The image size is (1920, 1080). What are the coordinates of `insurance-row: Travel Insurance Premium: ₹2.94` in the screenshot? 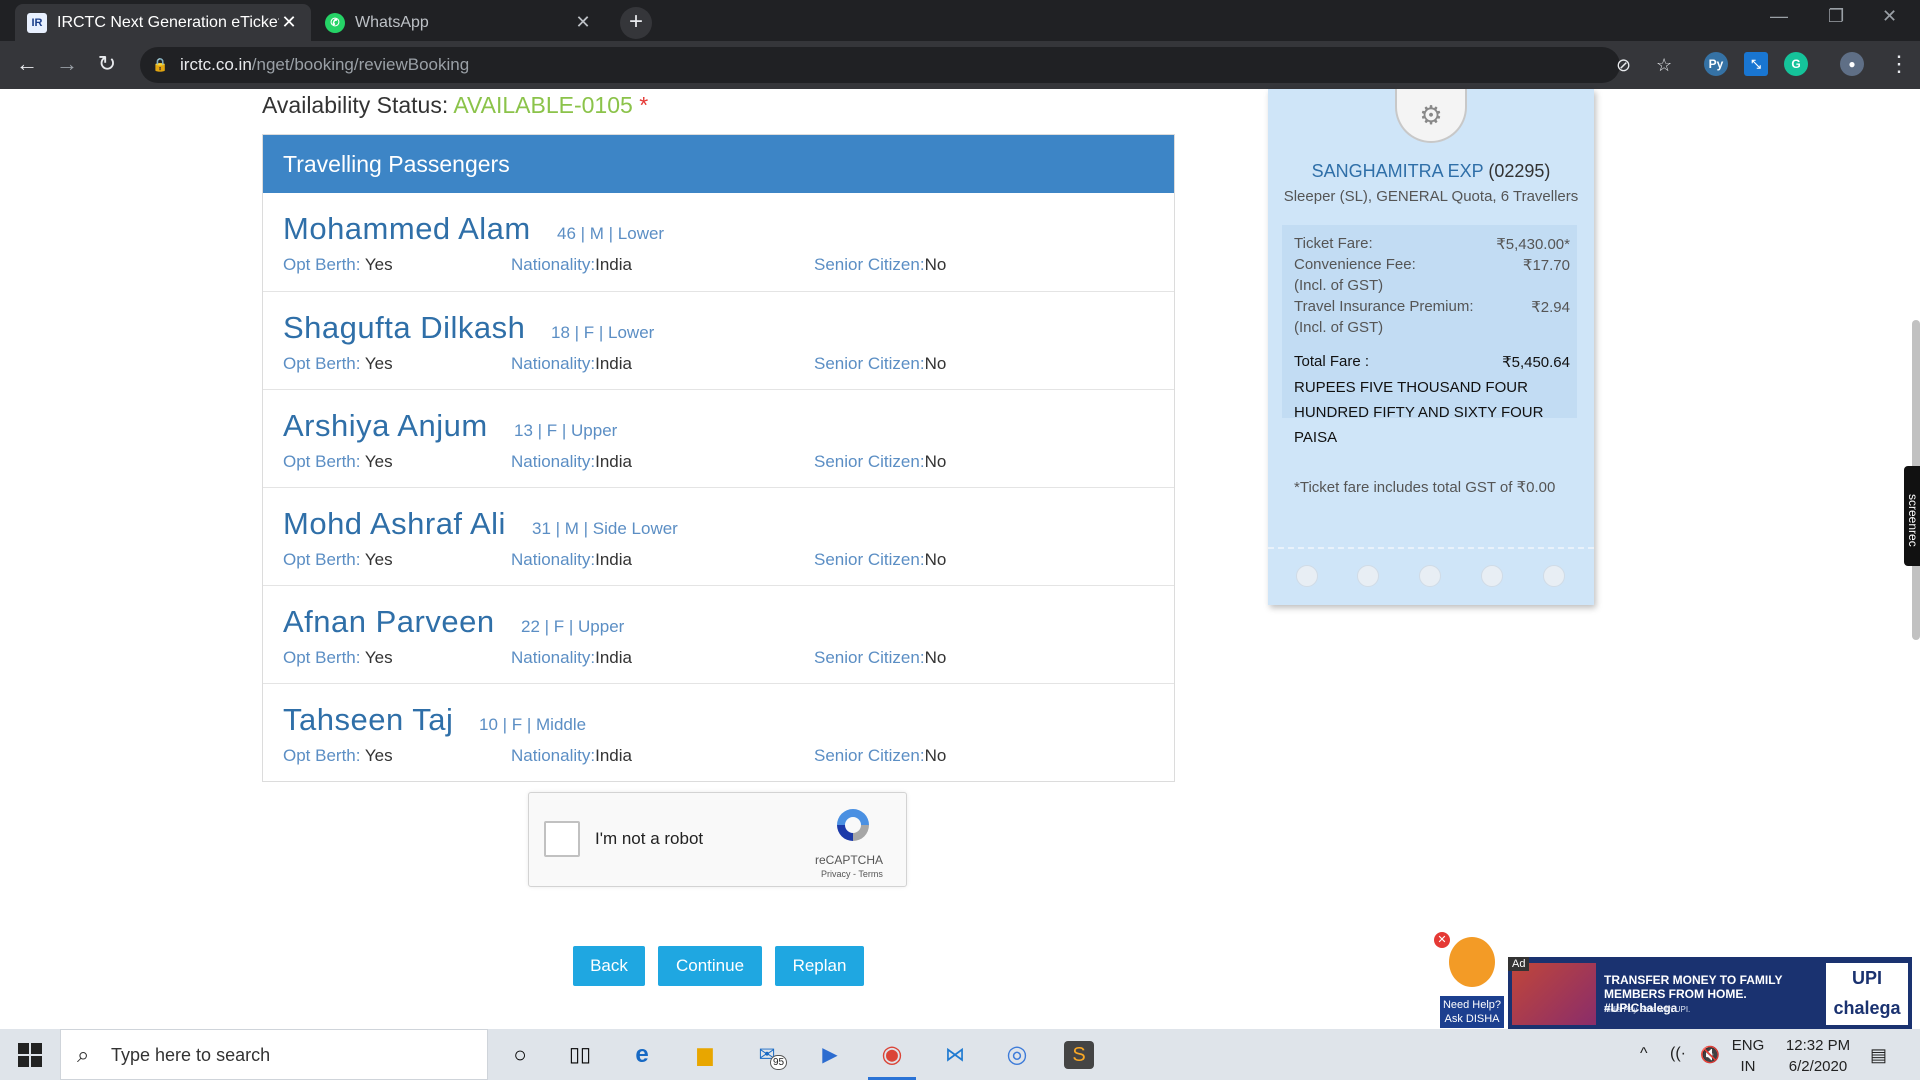 It's located at (1432, 307).